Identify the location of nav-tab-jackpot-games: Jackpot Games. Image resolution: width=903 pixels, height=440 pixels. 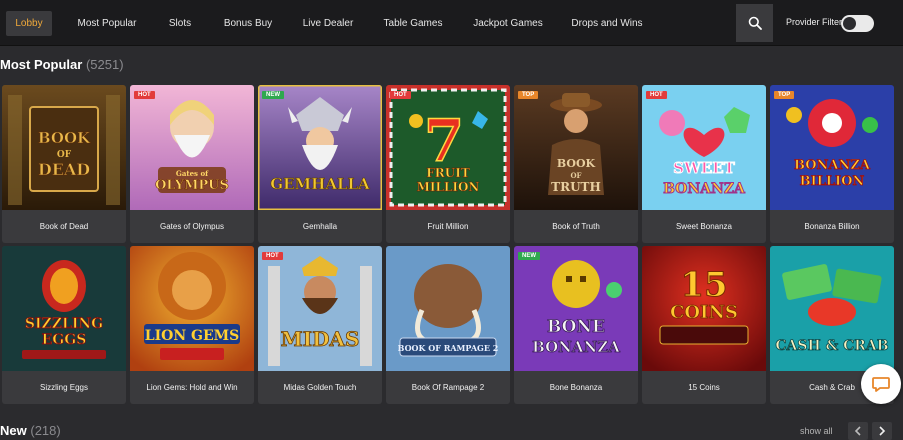
(508, 23).